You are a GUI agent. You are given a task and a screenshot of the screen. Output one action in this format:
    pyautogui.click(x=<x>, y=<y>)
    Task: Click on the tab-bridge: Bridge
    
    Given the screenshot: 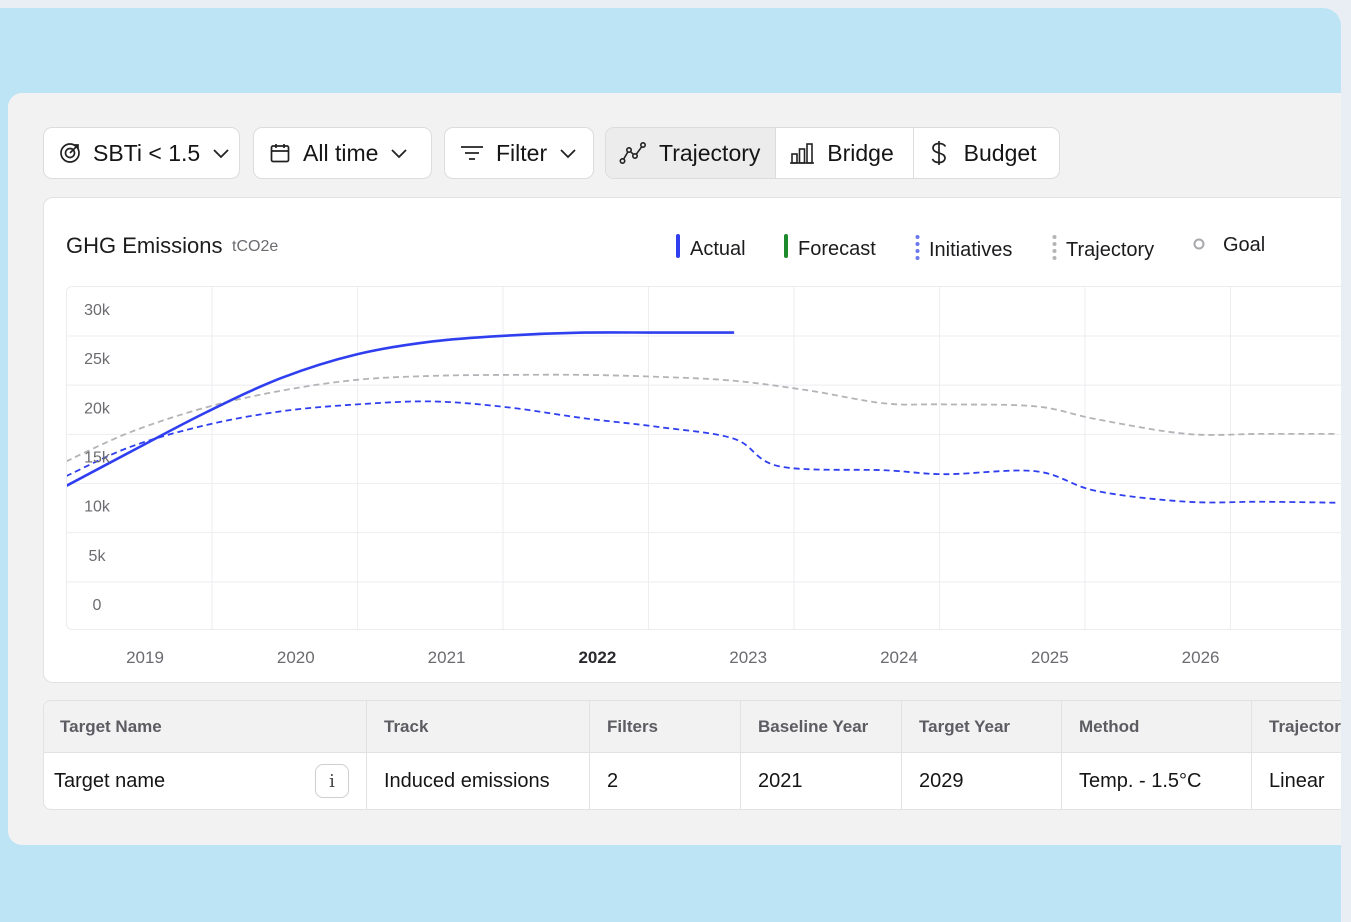 What is the action you would take?
    pyautogui.click(x=845, y=153)
    